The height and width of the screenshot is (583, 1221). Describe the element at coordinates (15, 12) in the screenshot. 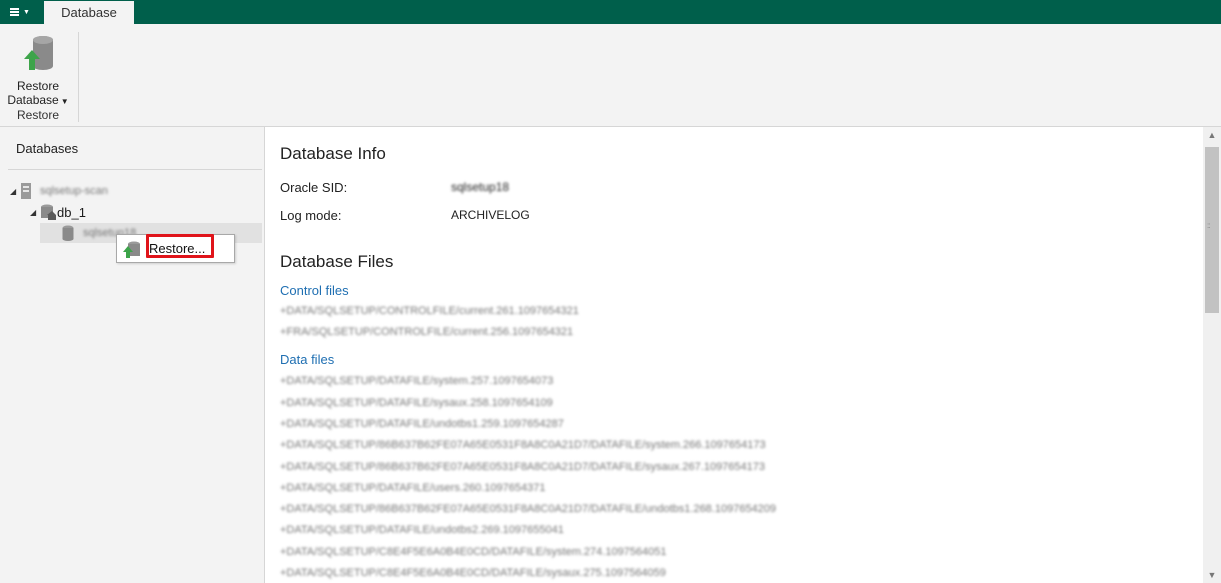

I see `hamburger-menu-icon` at that location.